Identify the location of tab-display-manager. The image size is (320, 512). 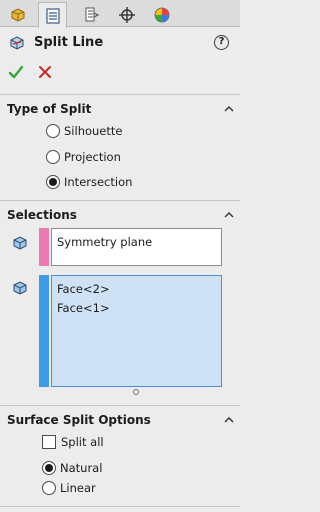
(161, 14).